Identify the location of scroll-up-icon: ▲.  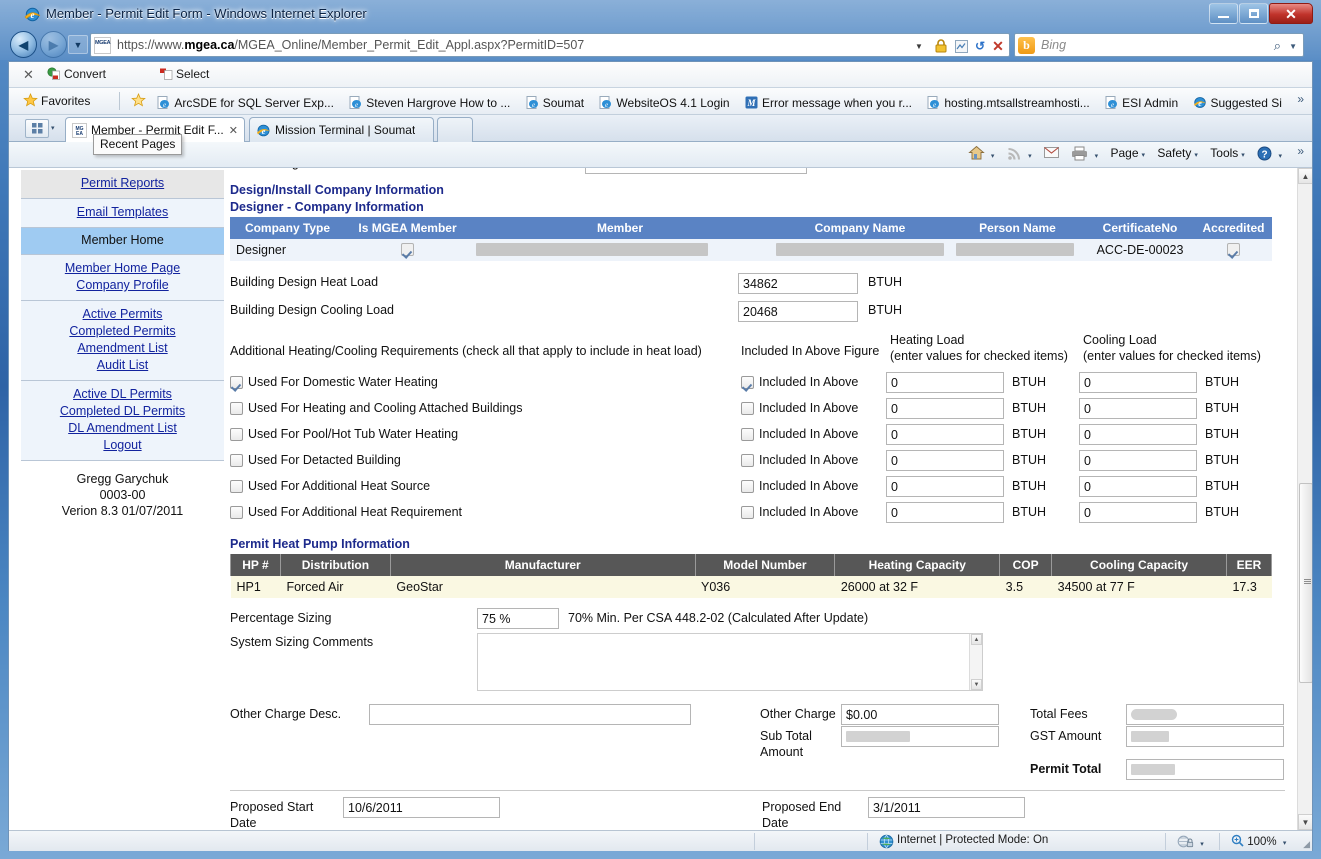
(976, 639).